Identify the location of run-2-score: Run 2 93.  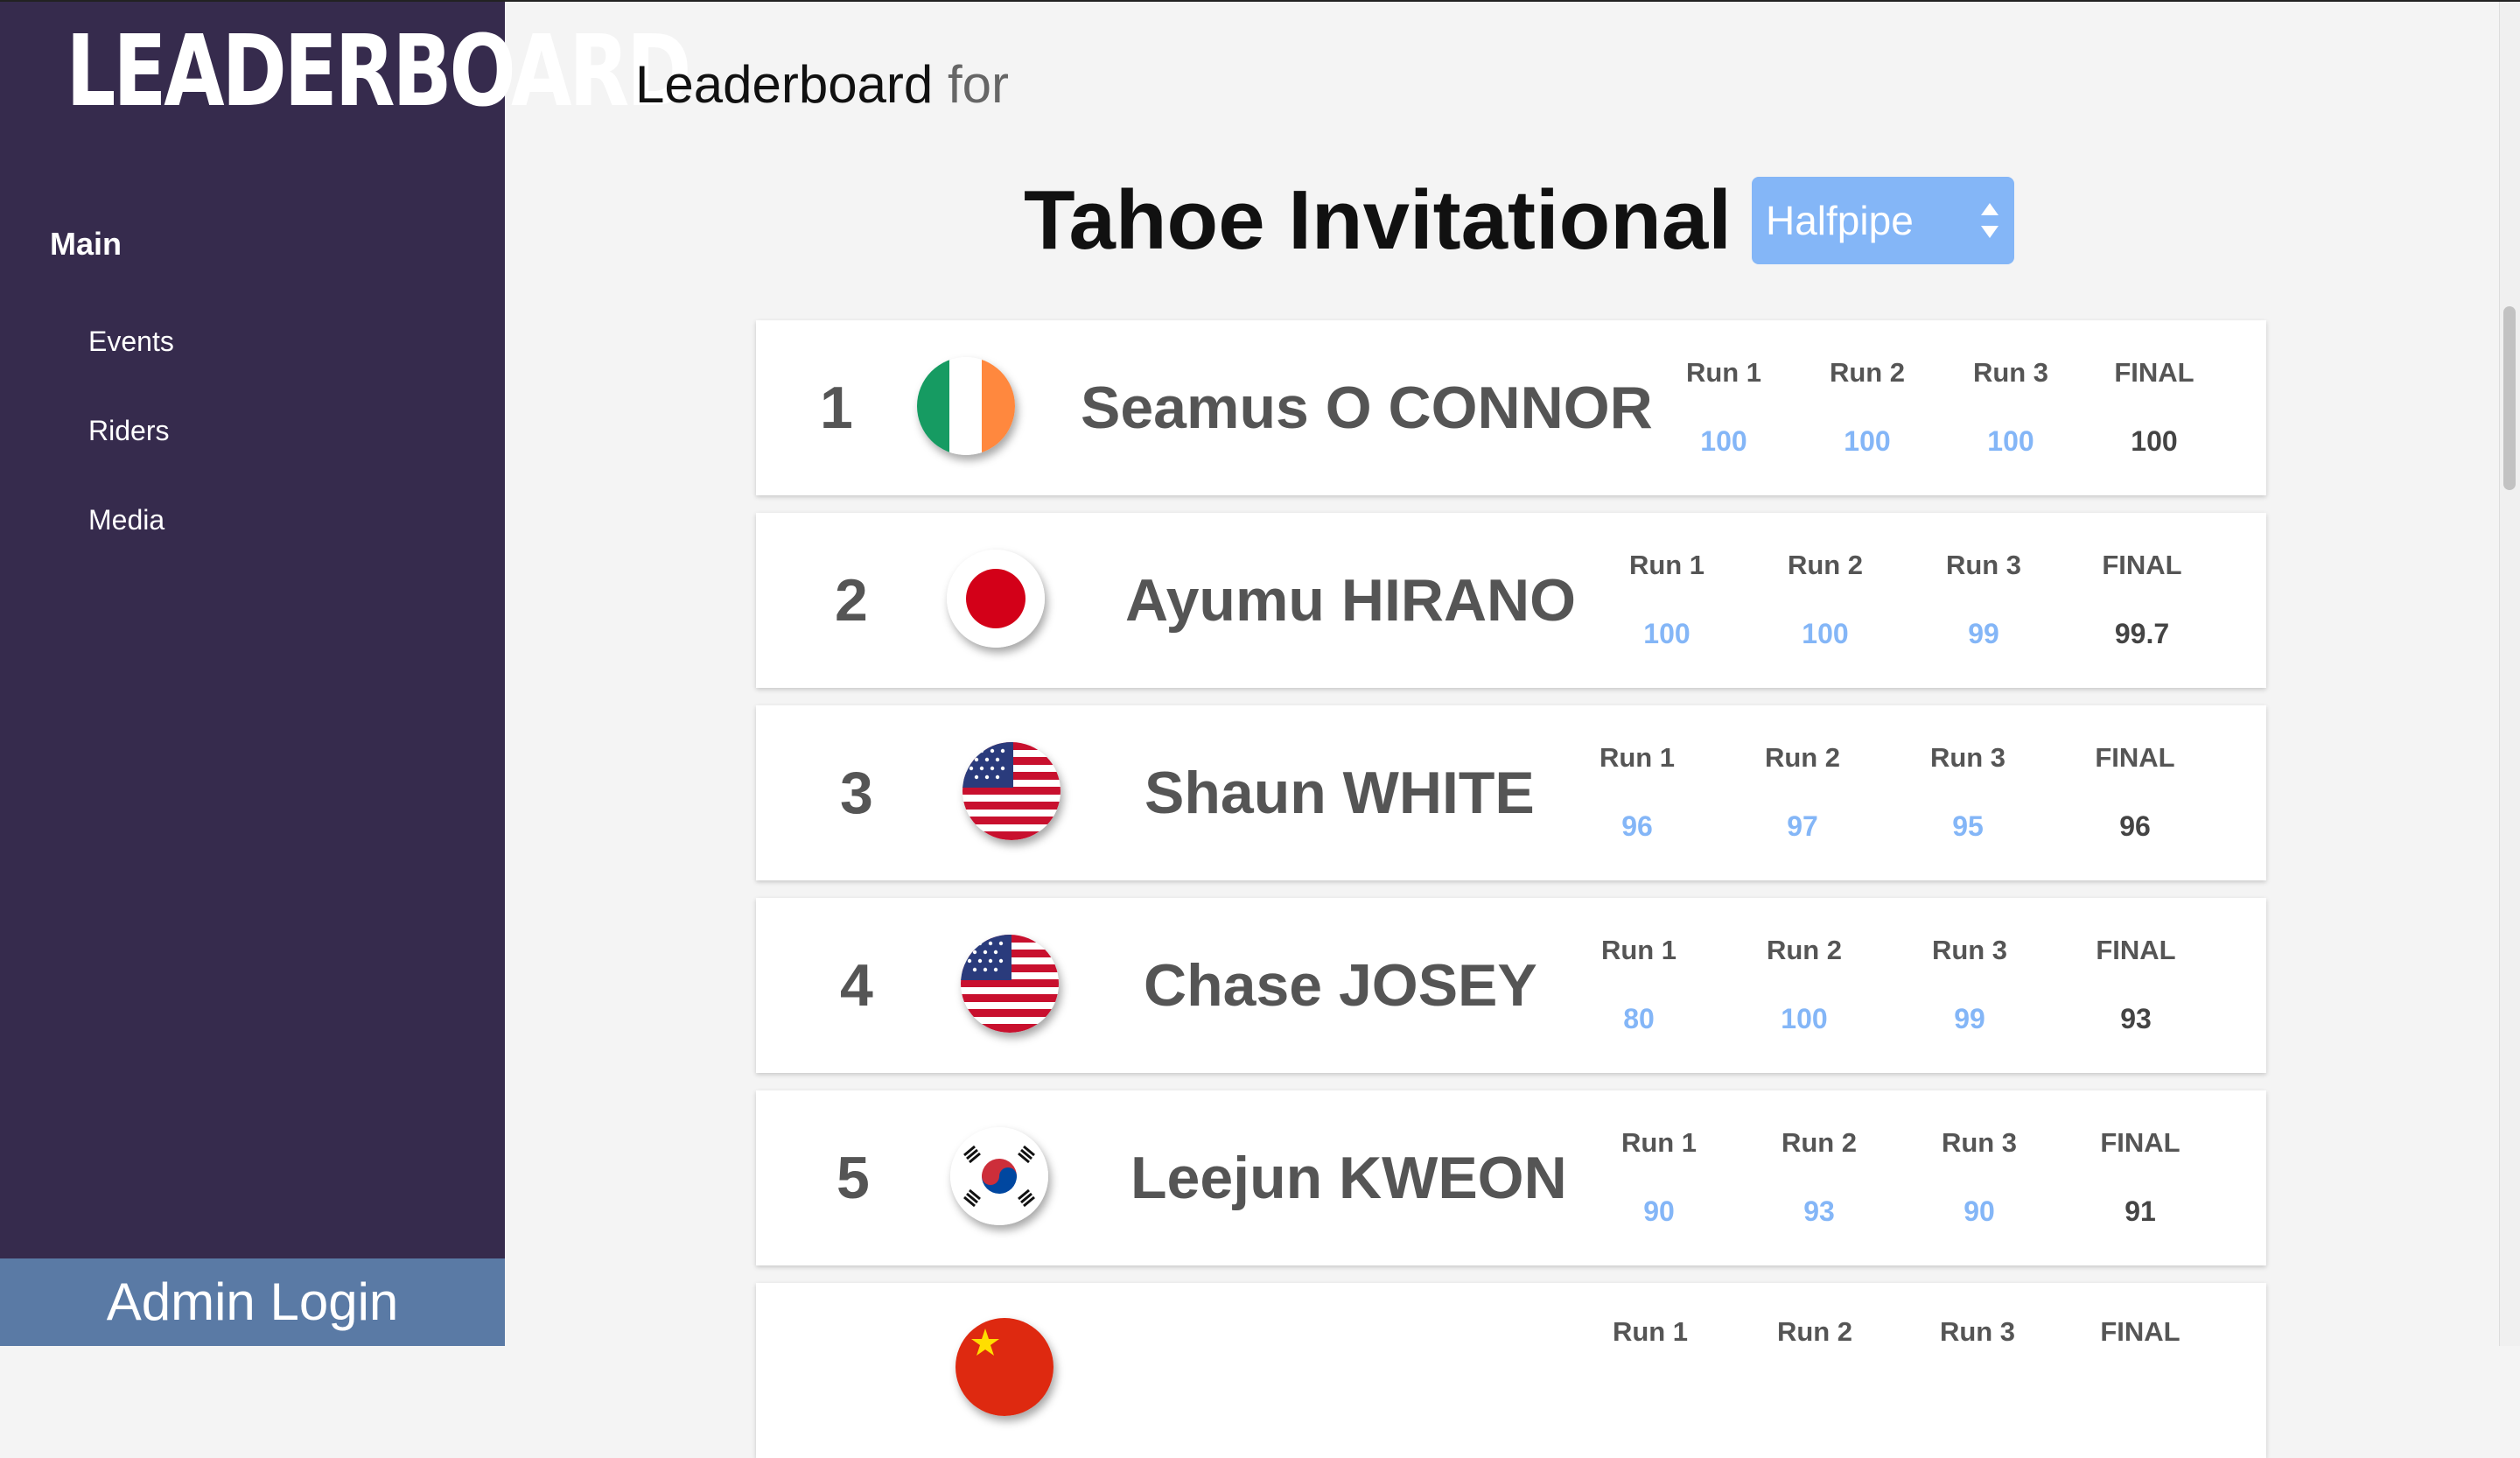
(1819, 1177).